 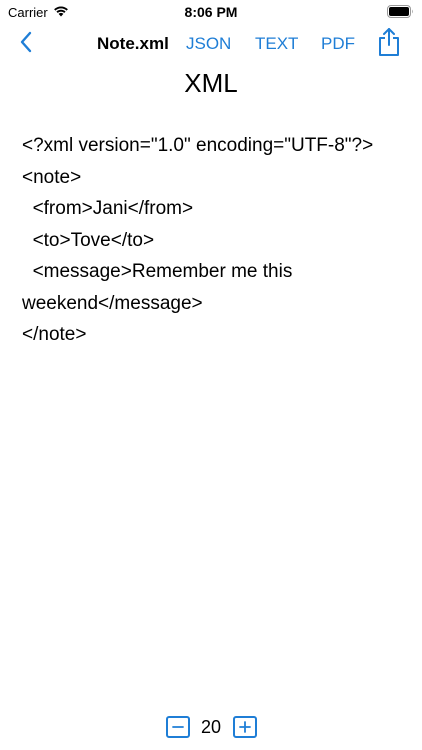 What do you see at coordinates (133, 43) in the screenshot?
I see `document-title: Note.xml` at bounding box center [133, 43].